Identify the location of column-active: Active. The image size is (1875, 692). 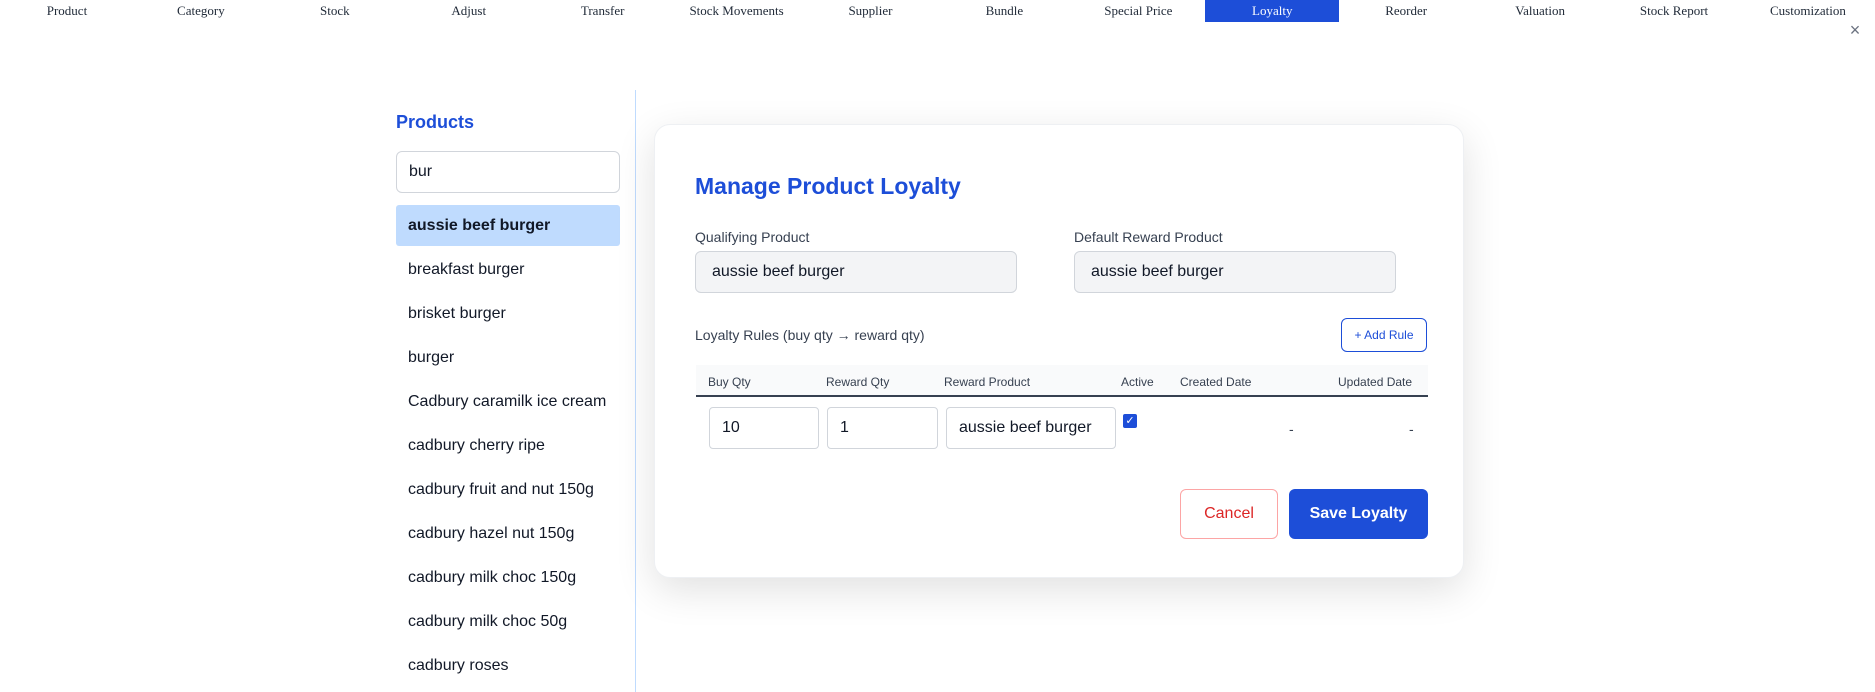
(1137, 382).